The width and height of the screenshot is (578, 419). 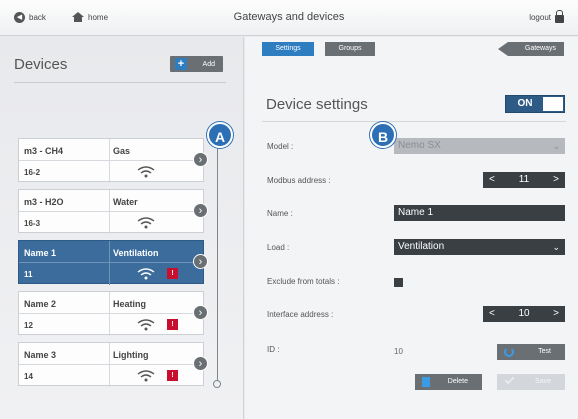 What do you see at coordinates (426, 382) in the screenshot?
I see `trash-icon` at bounding box center [426, 382].